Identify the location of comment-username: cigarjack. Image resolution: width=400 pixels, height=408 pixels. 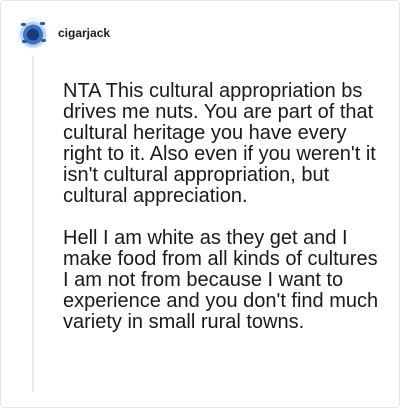
(84, 33).